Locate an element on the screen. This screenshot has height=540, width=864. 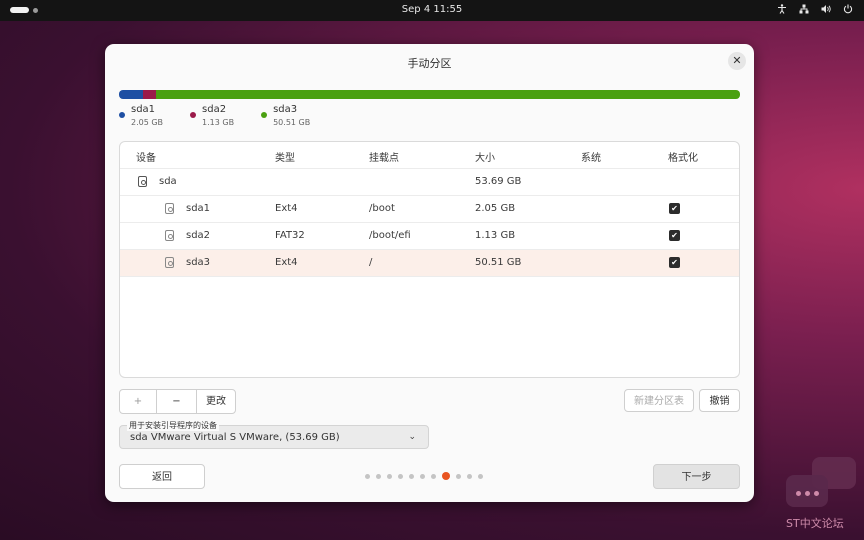
row-size: 53.69 GB is located at coordinates (498, 181).